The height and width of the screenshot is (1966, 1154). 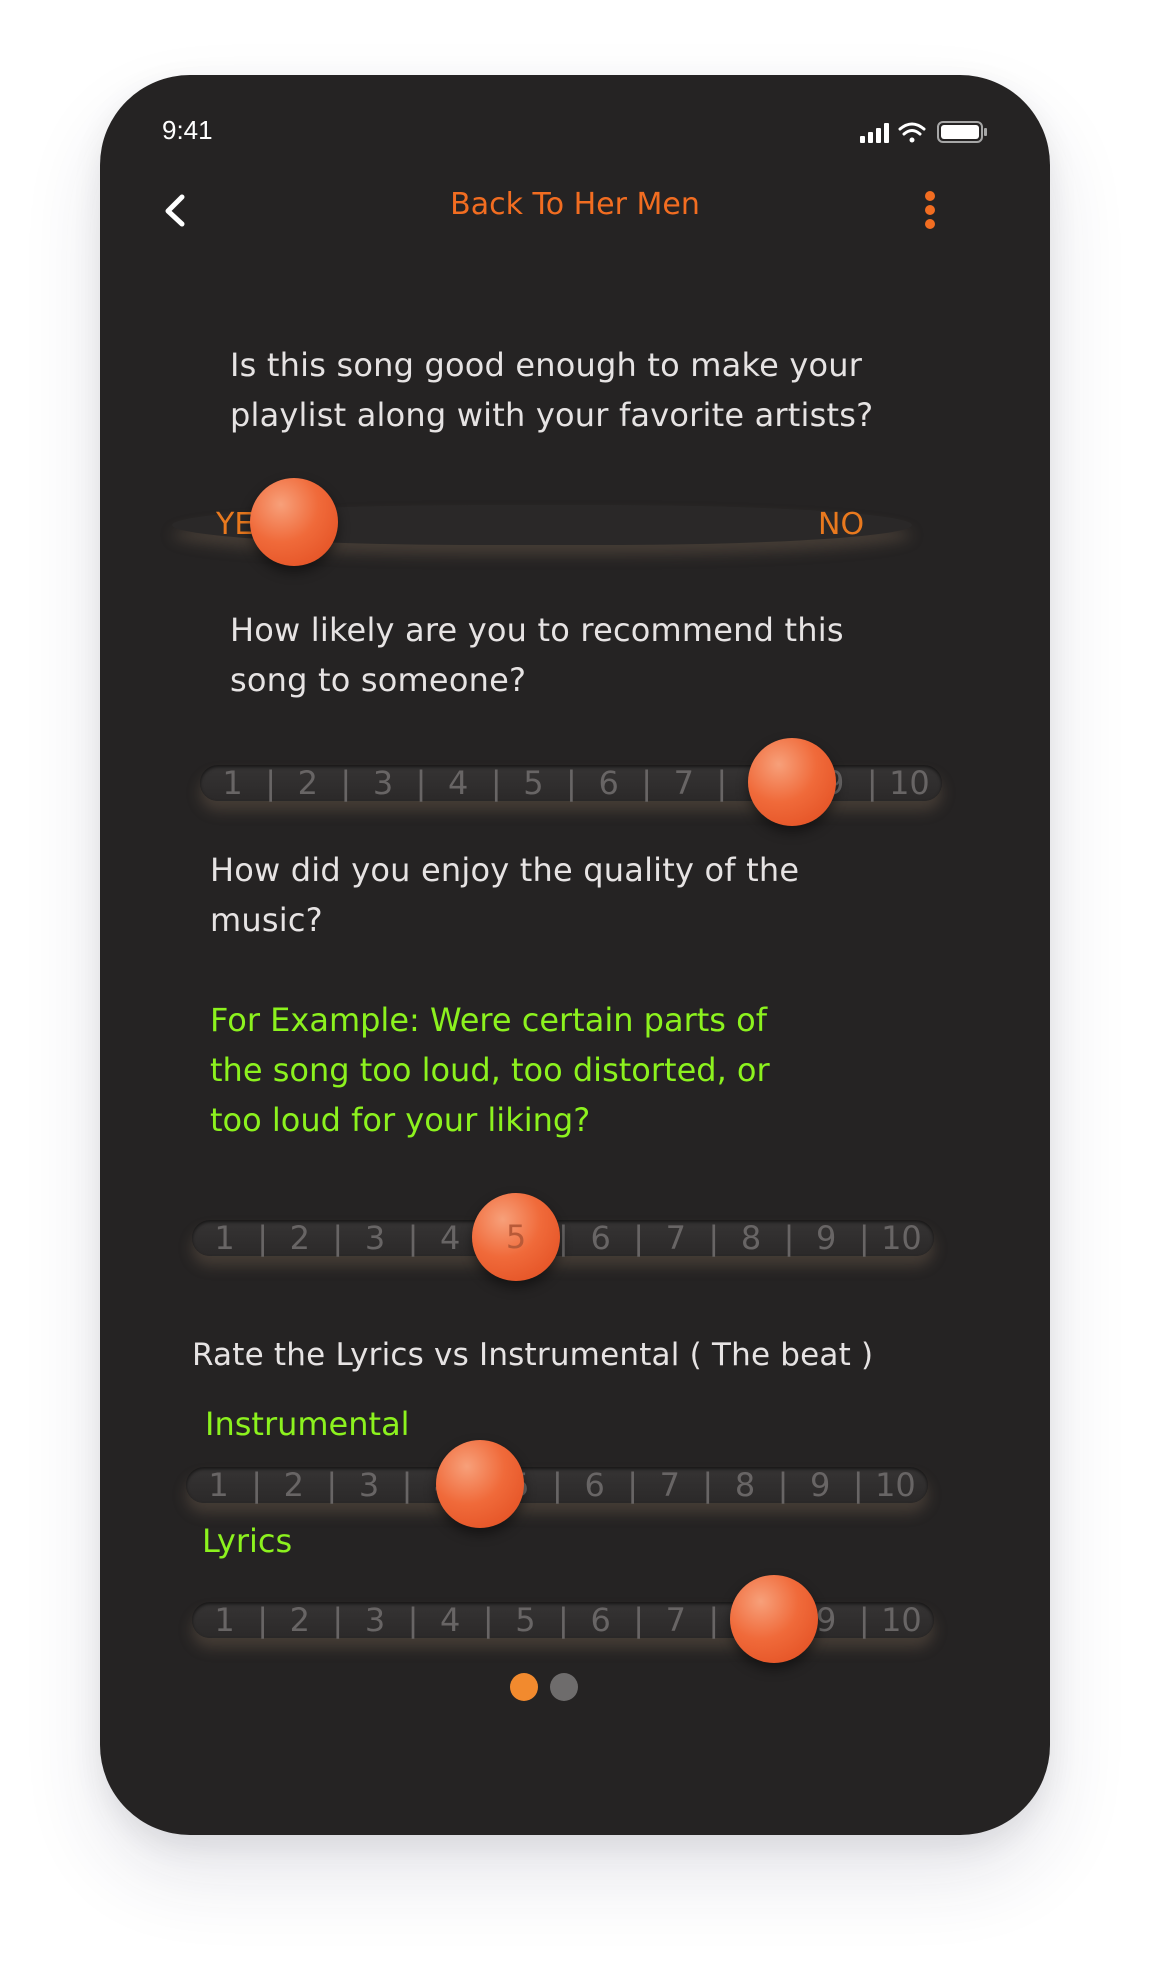 I want to click on recommend-slider-knob, so click(x=792, y=782).